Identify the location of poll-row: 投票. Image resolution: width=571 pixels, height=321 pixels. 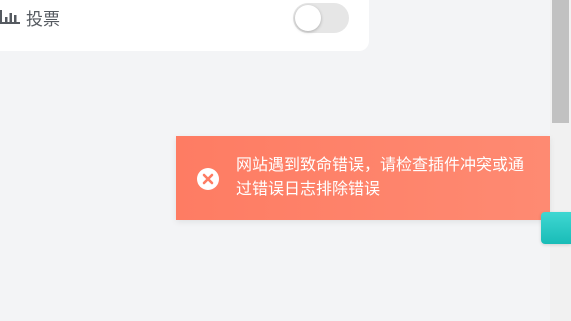
(30, 17).